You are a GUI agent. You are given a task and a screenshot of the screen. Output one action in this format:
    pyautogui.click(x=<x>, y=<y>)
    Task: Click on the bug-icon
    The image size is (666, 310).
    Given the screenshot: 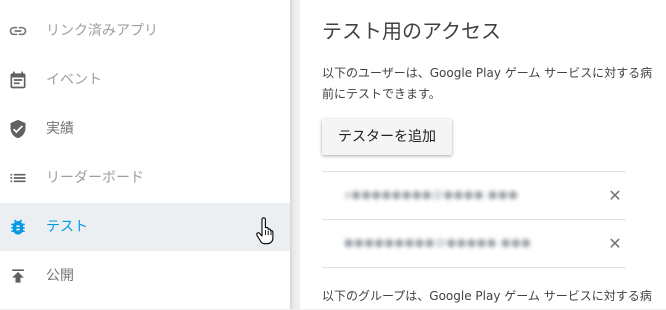 What is the action you would take?
    pyautogui.click(x=18, y=227)
    